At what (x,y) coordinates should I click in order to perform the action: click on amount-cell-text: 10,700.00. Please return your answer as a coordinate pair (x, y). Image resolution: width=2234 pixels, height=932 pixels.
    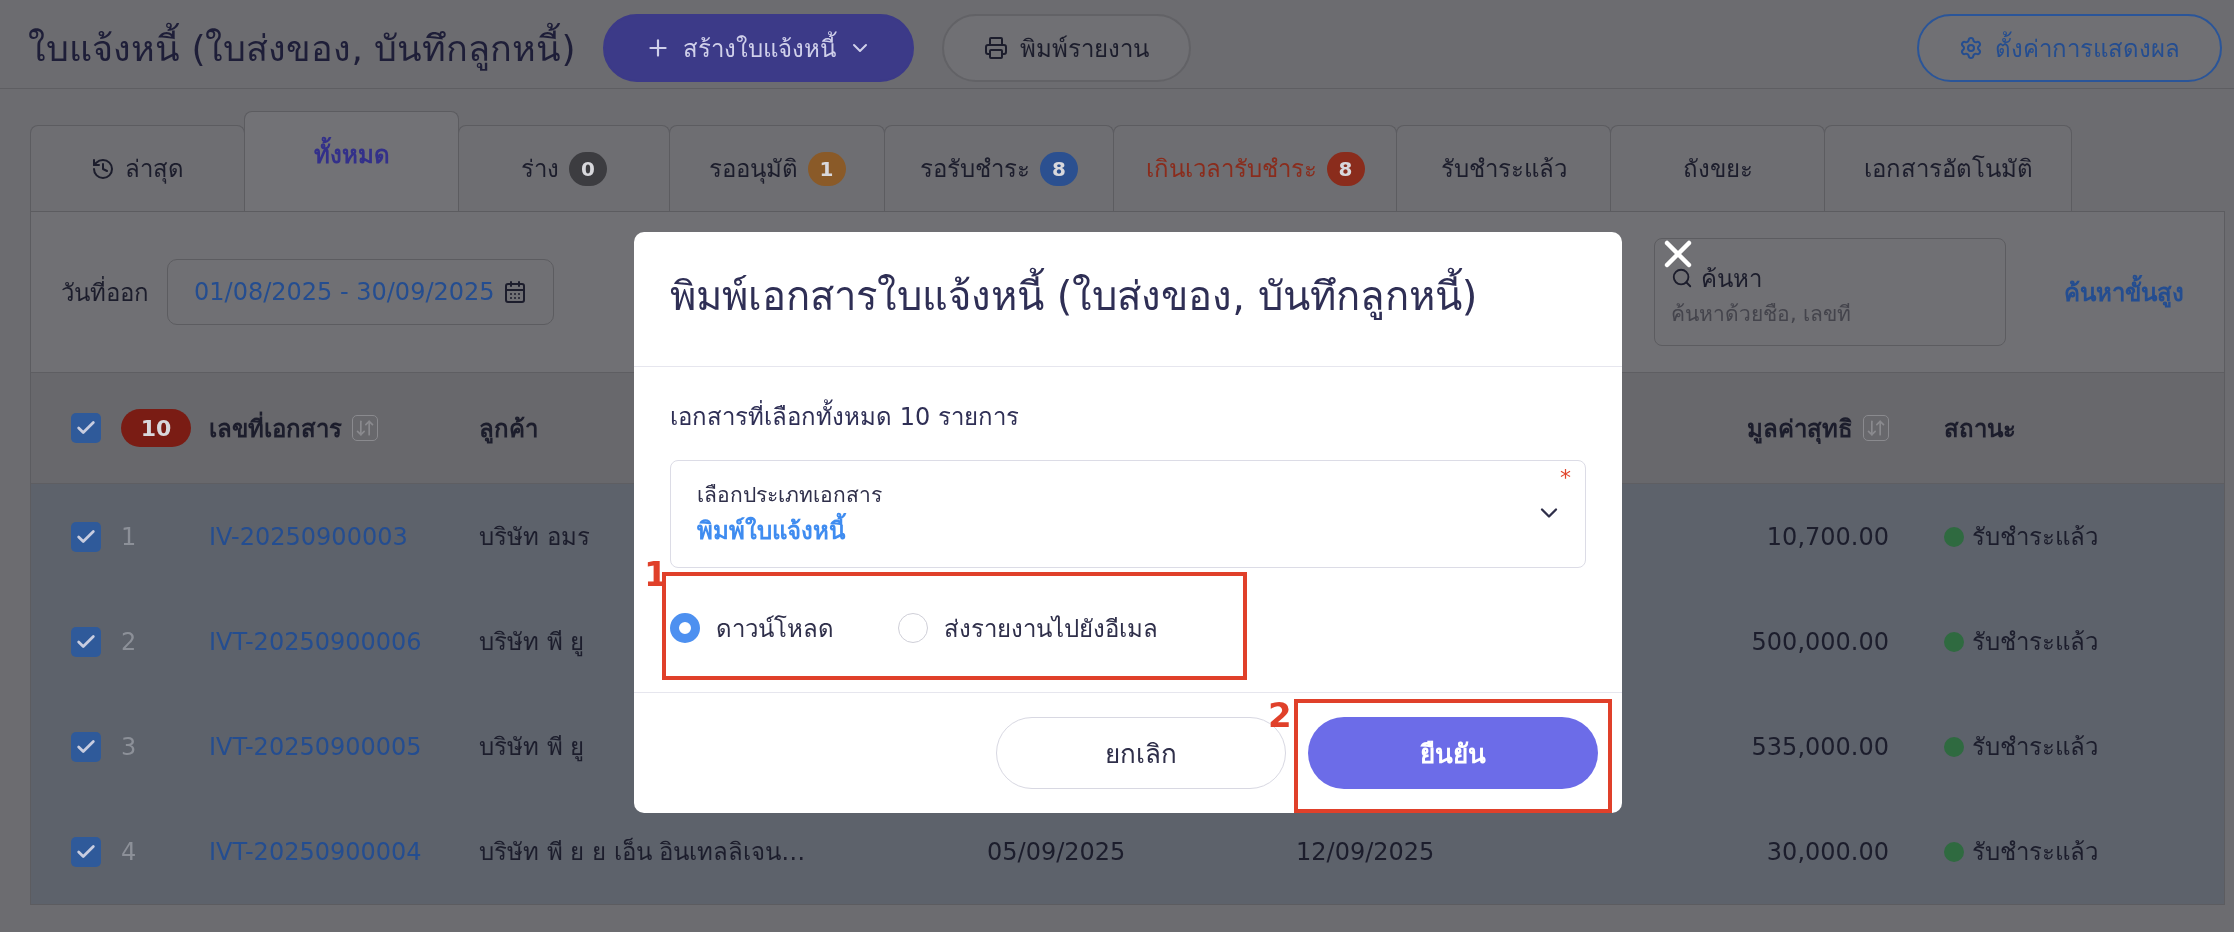
    Looking at the image, I should click on (1828, 536).